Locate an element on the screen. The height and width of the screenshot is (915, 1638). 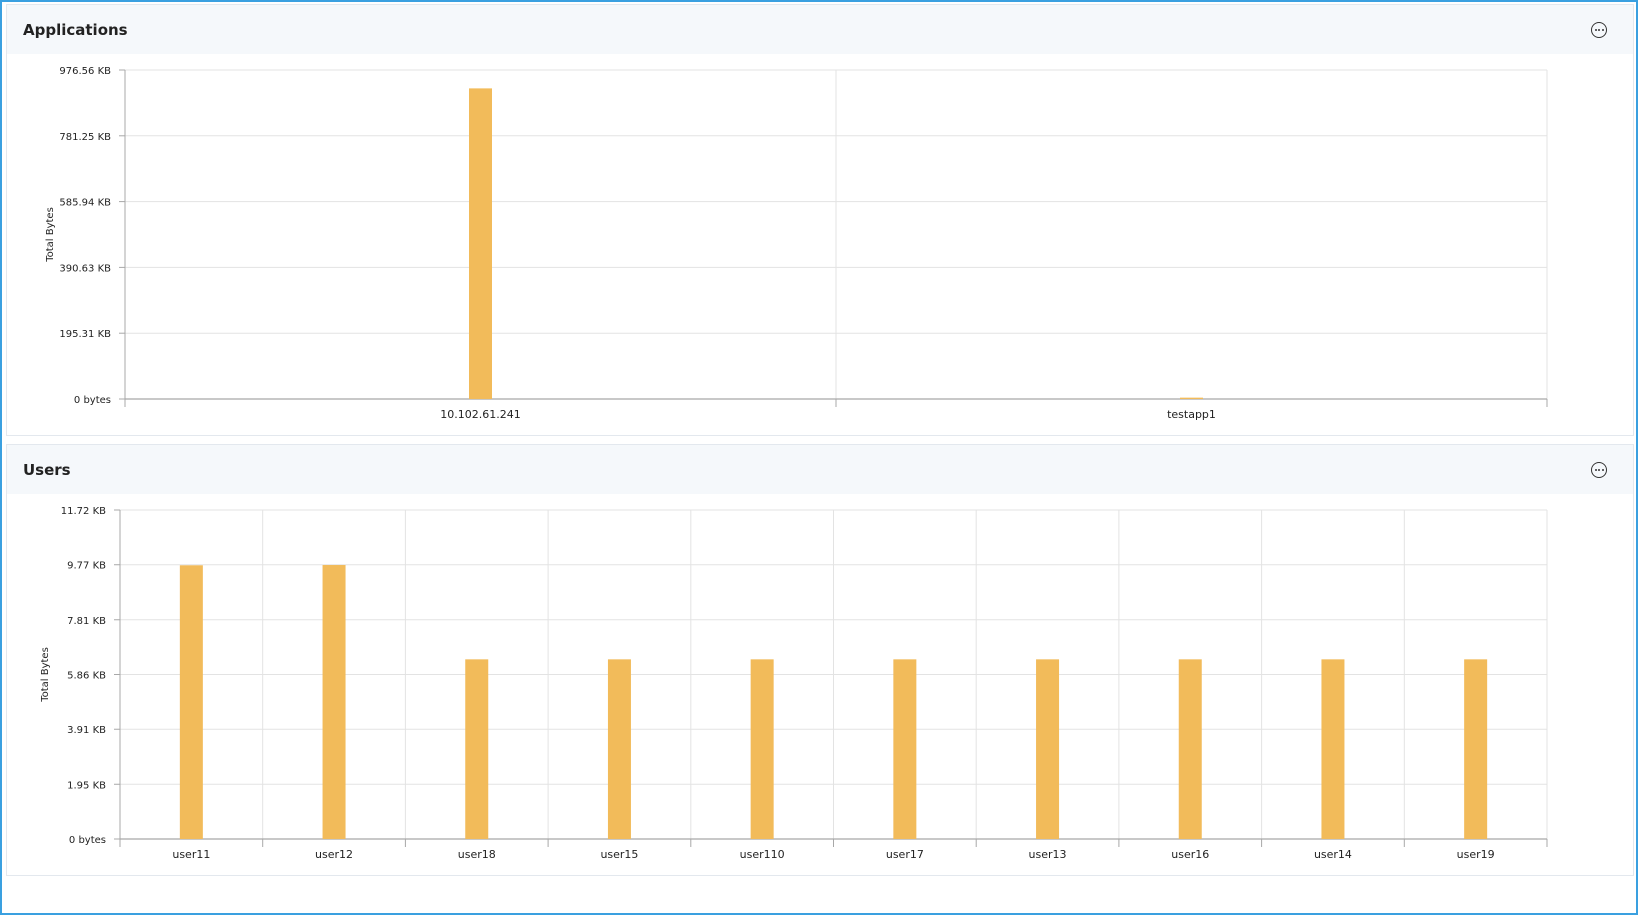
x-category-label: testapp1 is located at coordinates (1191, 414).